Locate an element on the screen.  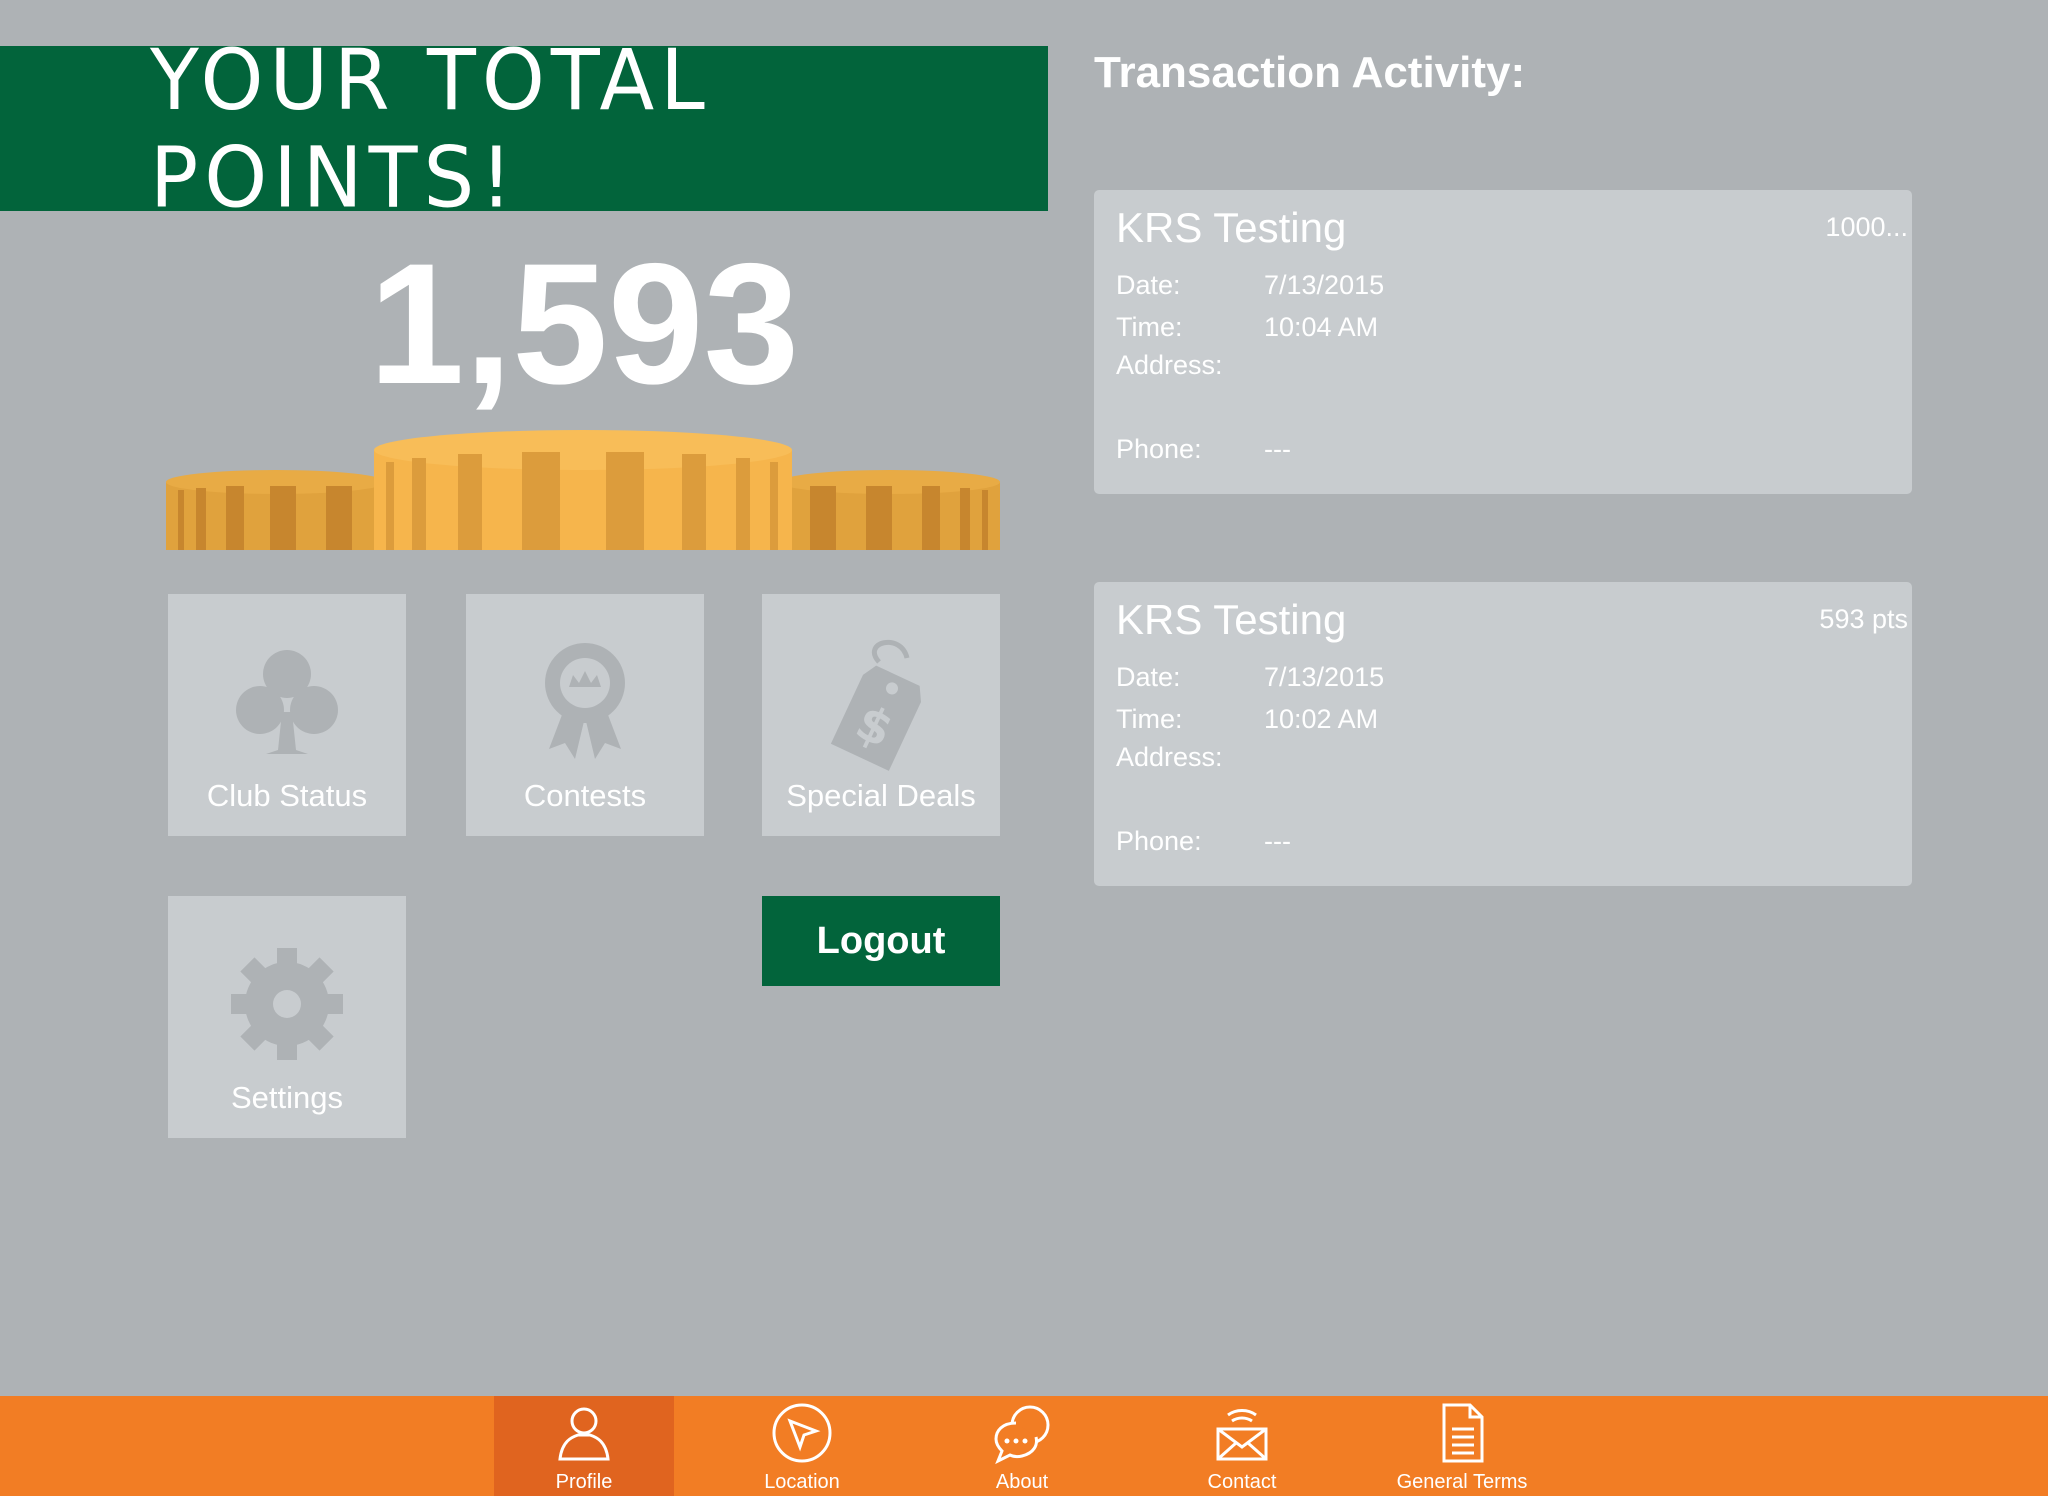
banner-title: YOUR TOTAL POINTS! is located at coordinates (430, 128).